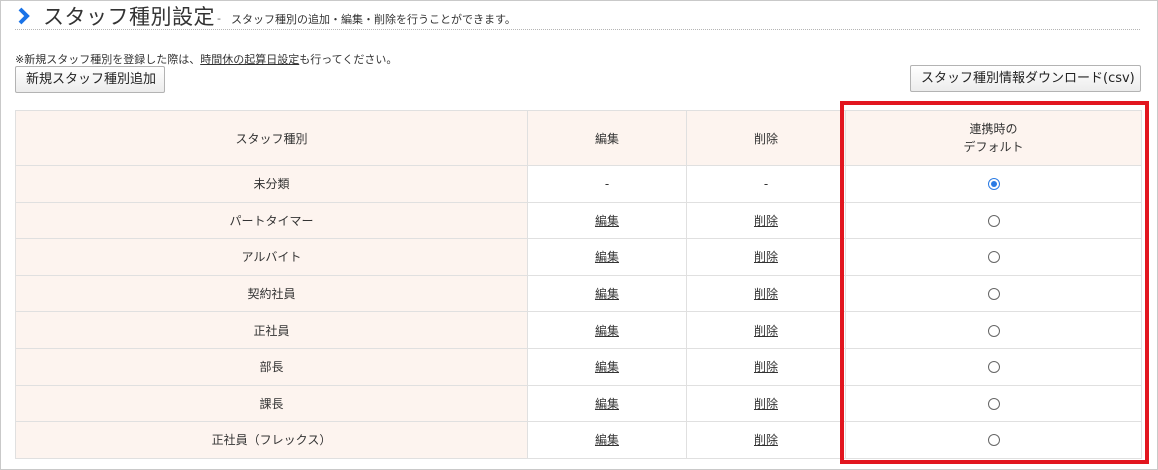  I want to click on table-row: 未分類 - -, so click(578, 184).